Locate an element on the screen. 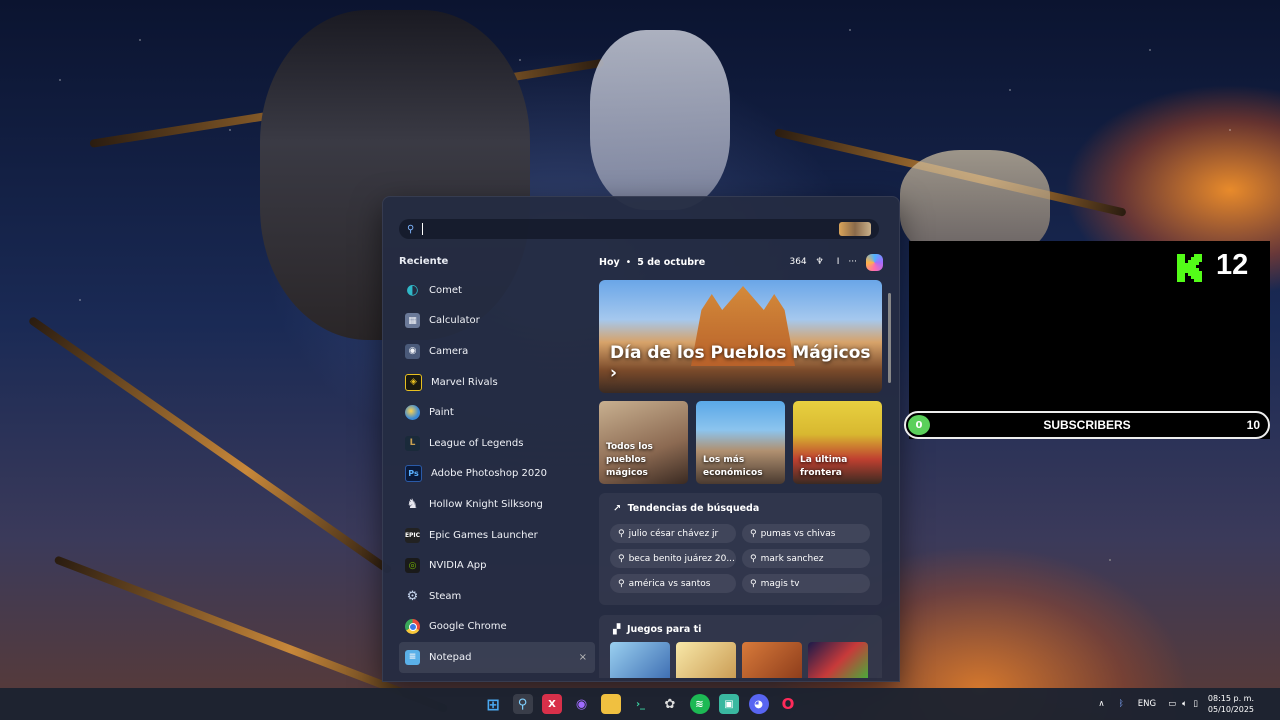  tile-caption: Los más económicos is located at coordinates (733, 466).